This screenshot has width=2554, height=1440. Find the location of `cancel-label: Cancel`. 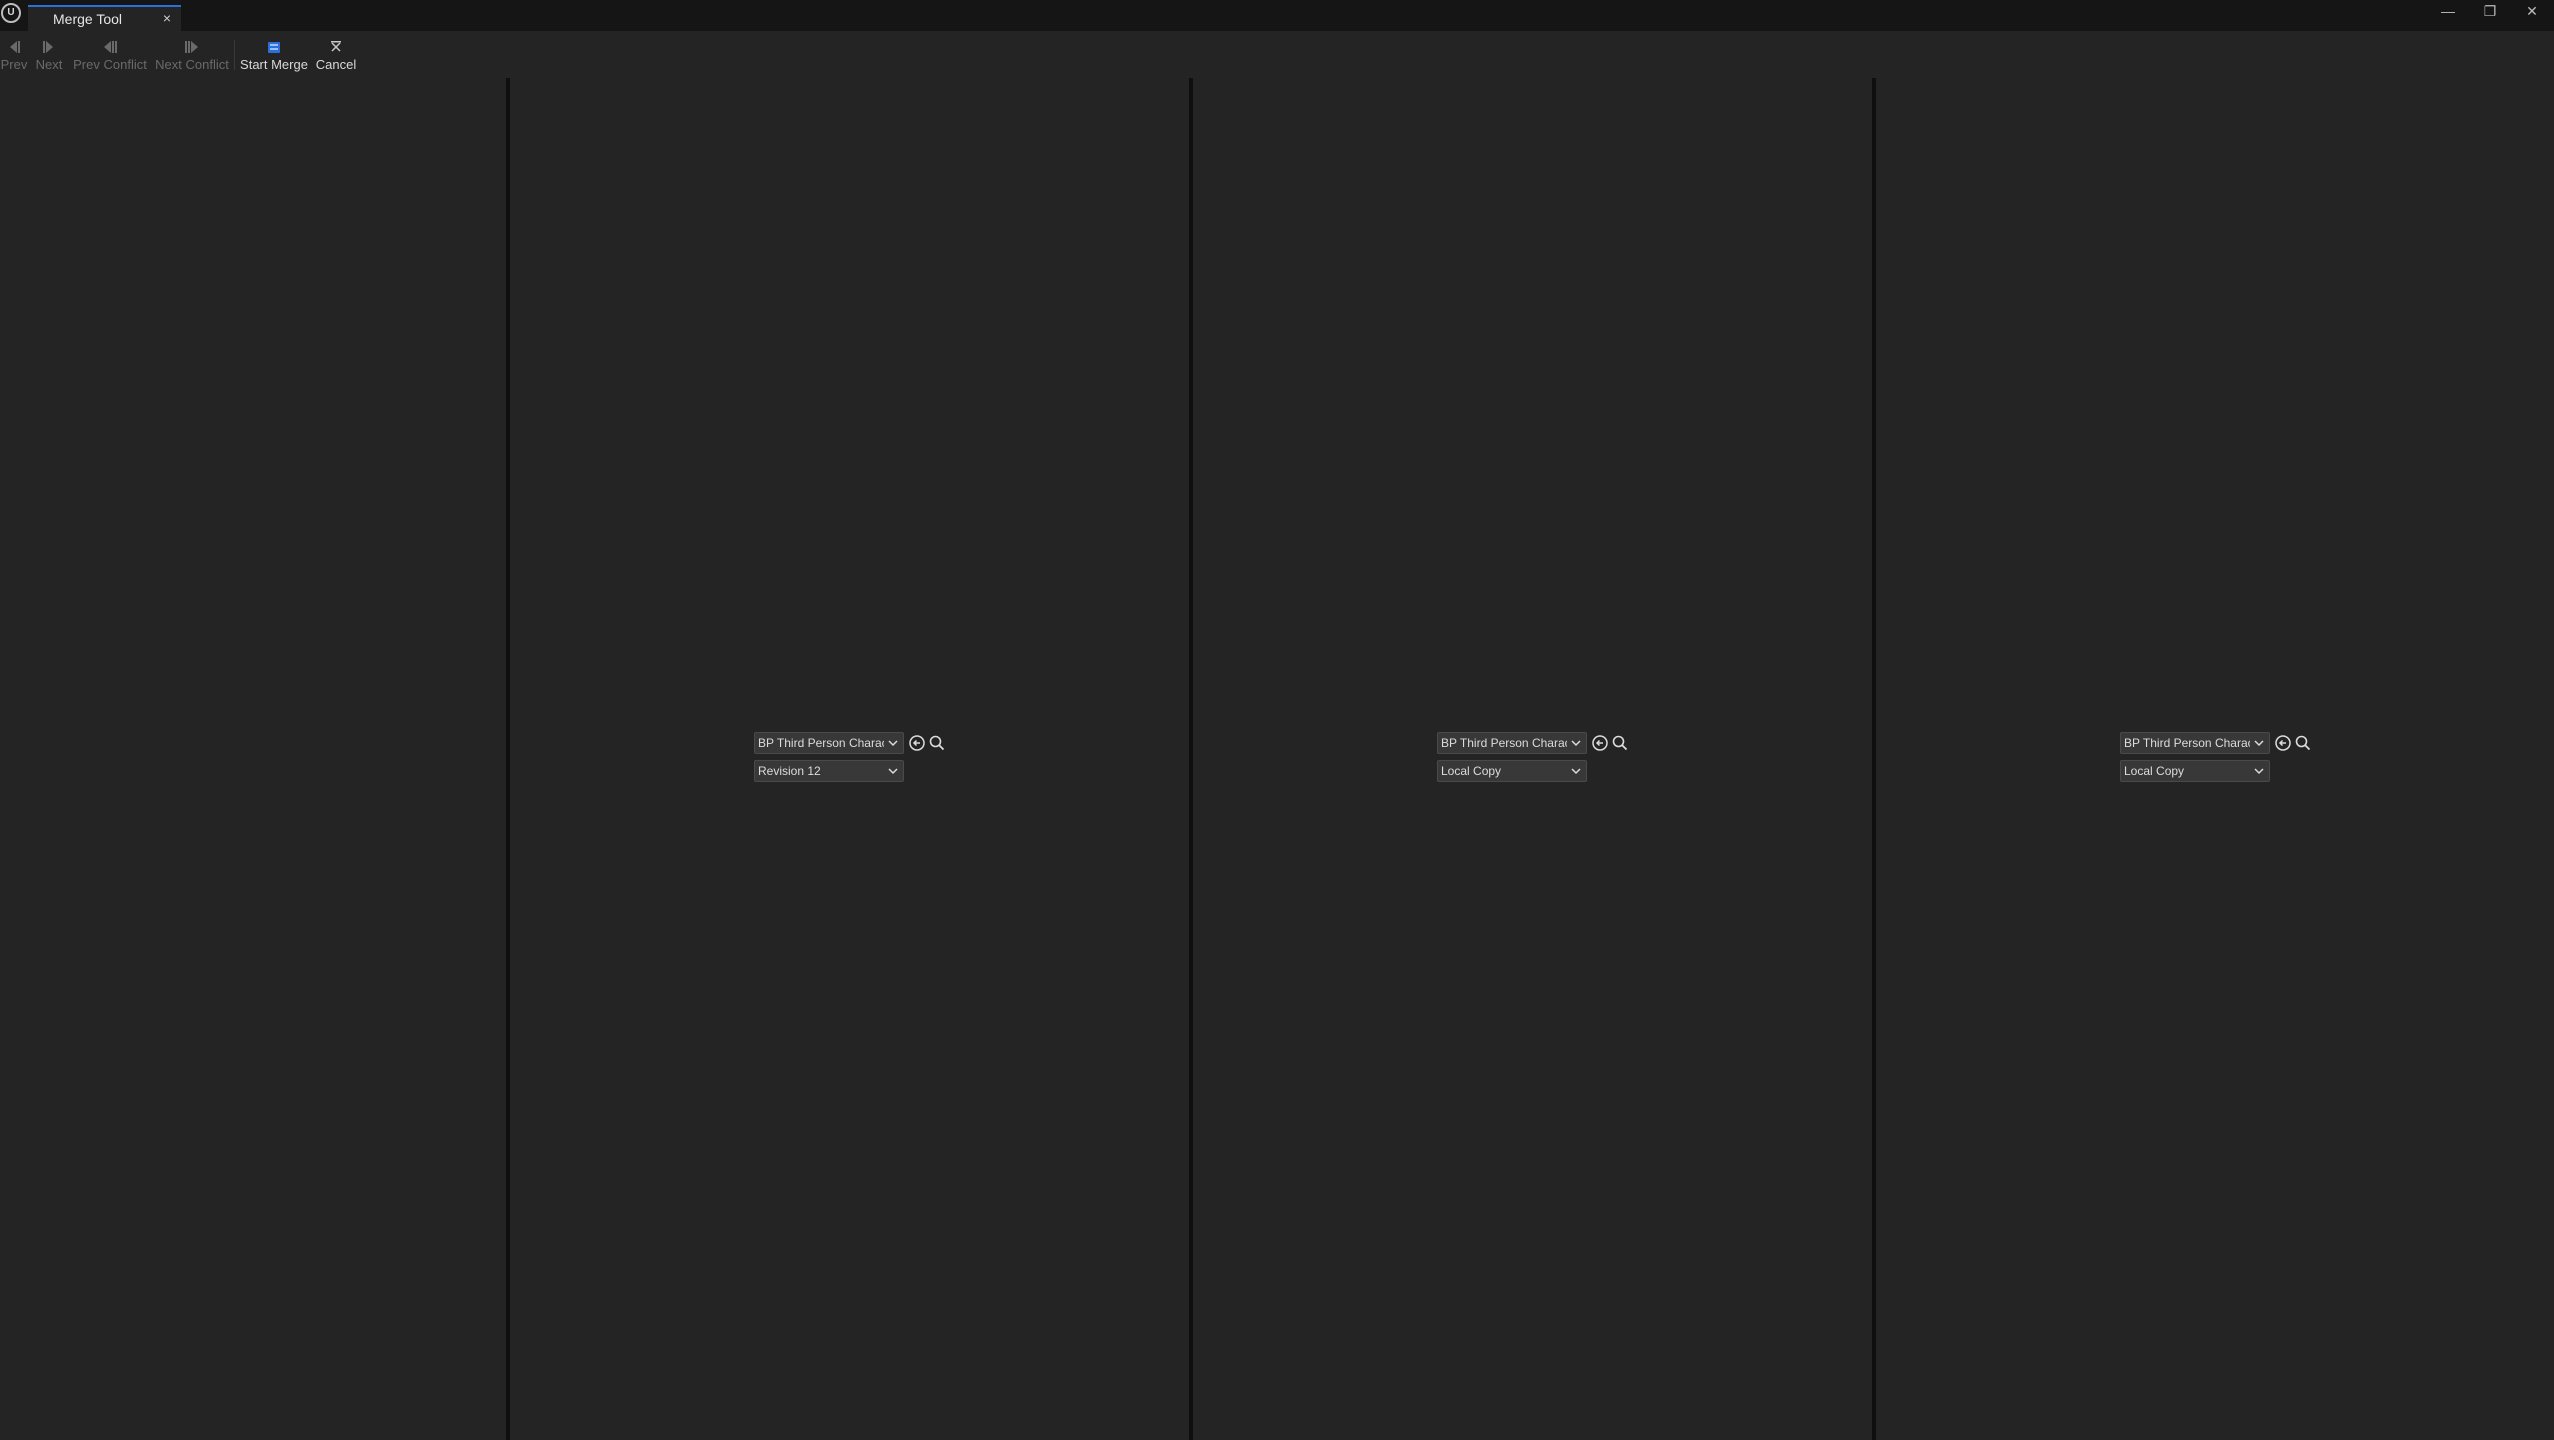

cancel-label: Cancel is located at coordinates (336, 64).